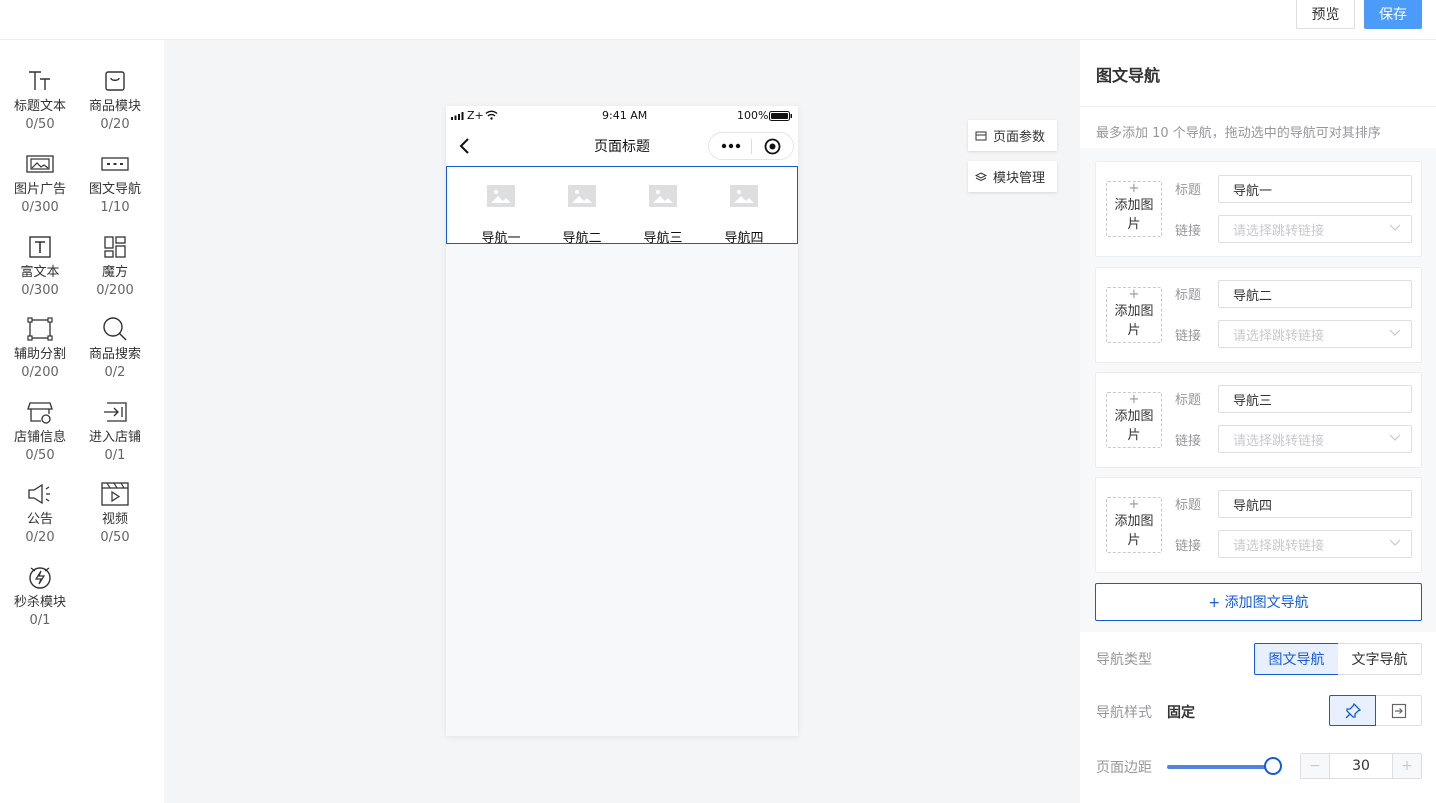 The height and width of the screenshot is (803, 1436). What do you see at coordinates (40, 620) in the screenshot?
I see `component-count: 0/1` at bounding box center [40, 620].